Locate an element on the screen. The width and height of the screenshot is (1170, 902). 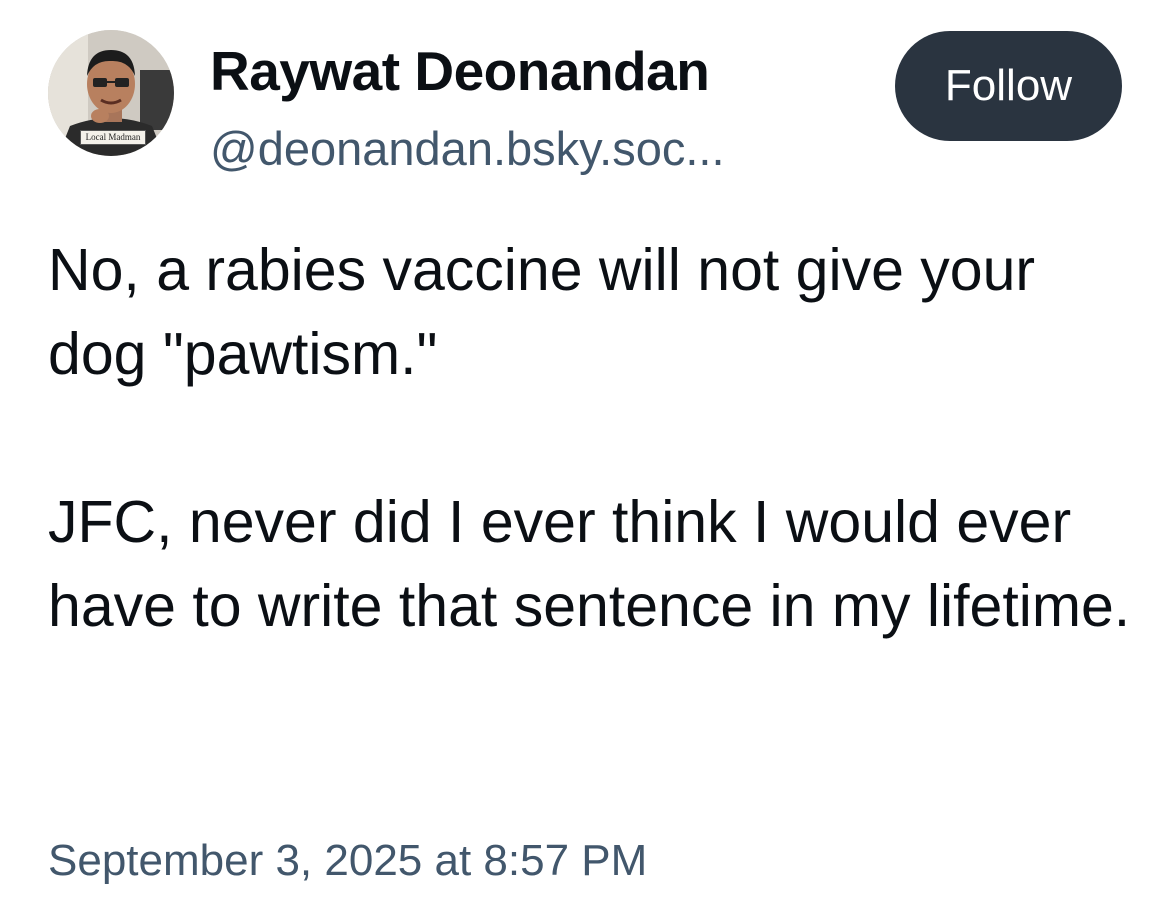
follow-button: Follow is located at coordinates (1008, 86).